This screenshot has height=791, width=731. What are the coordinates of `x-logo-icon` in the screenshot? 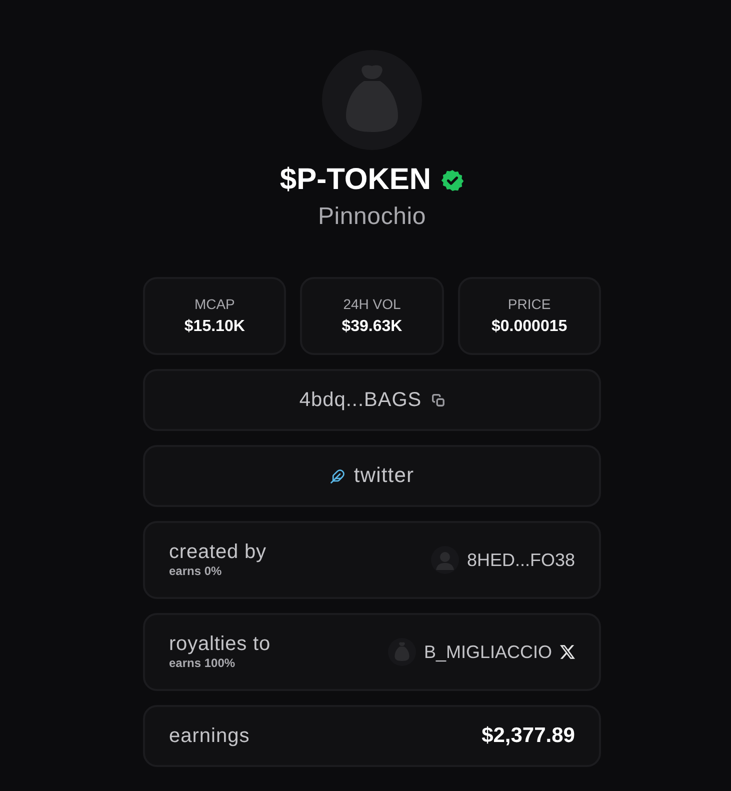 It's located at (567, 652).